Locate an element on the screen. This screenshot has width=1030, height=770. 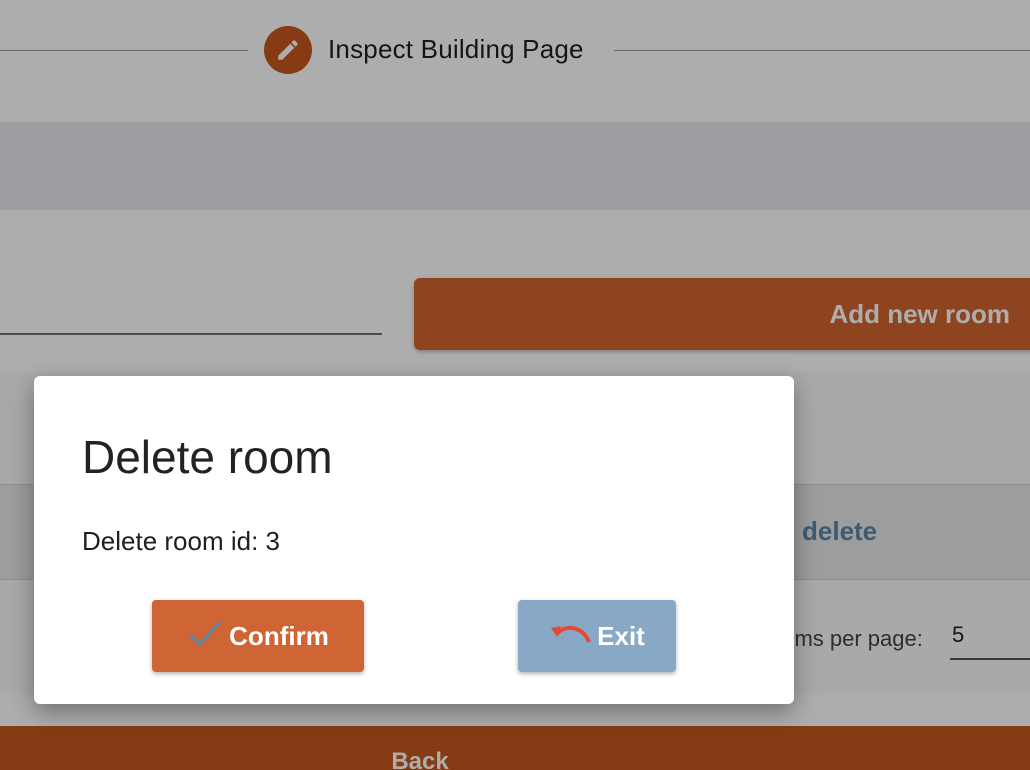
dialog-title: Delete room is located at coordinates (207, 457).